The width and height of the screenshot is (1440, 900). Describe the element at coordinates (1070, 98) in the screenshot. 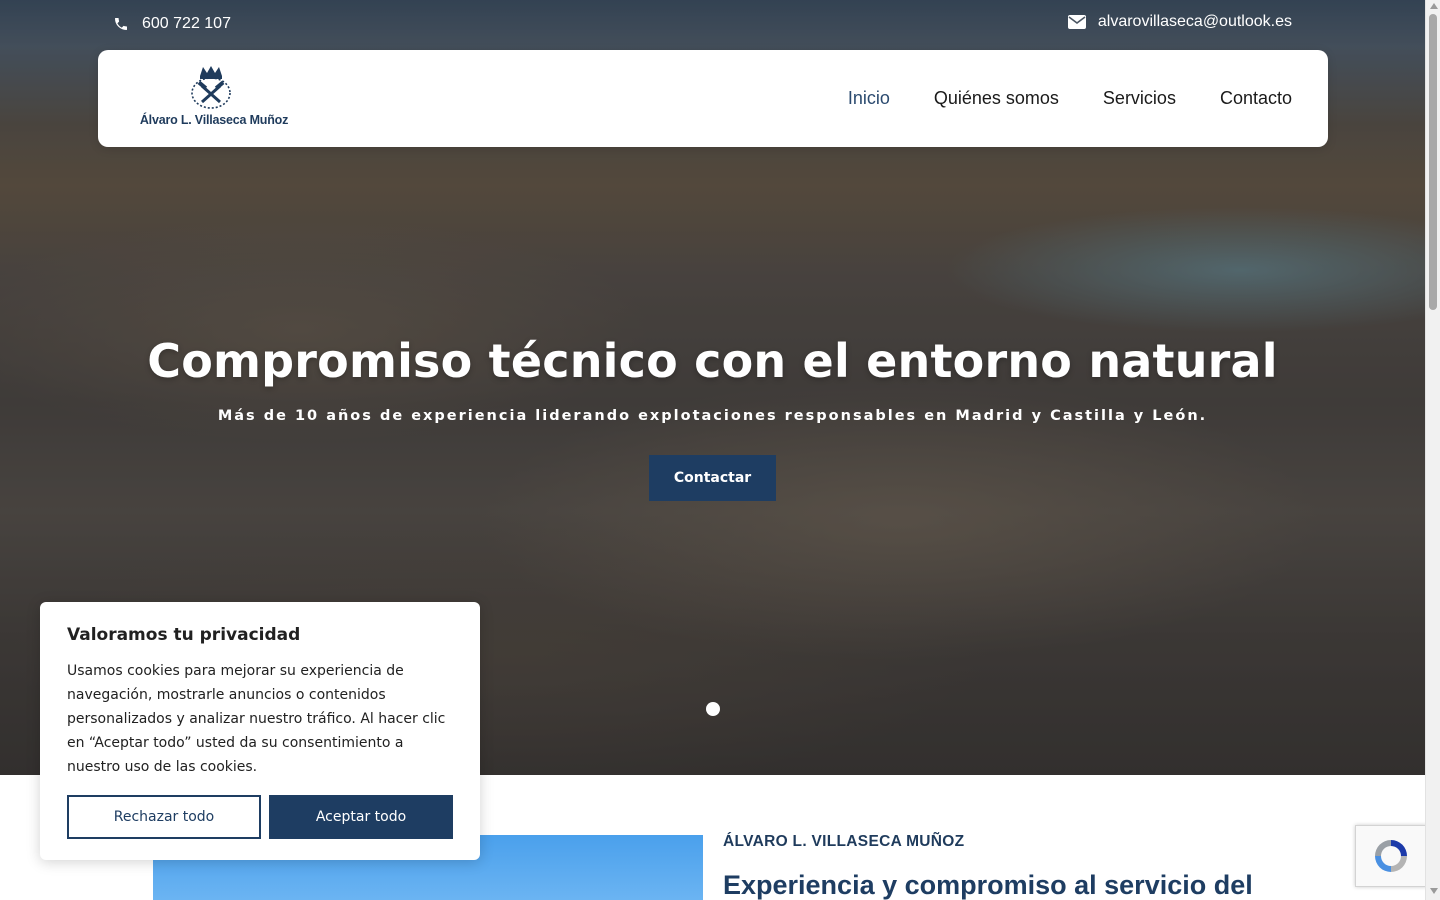

I see `main-nav: Inicio Quiénes somos Servicios Contacto` at that location.